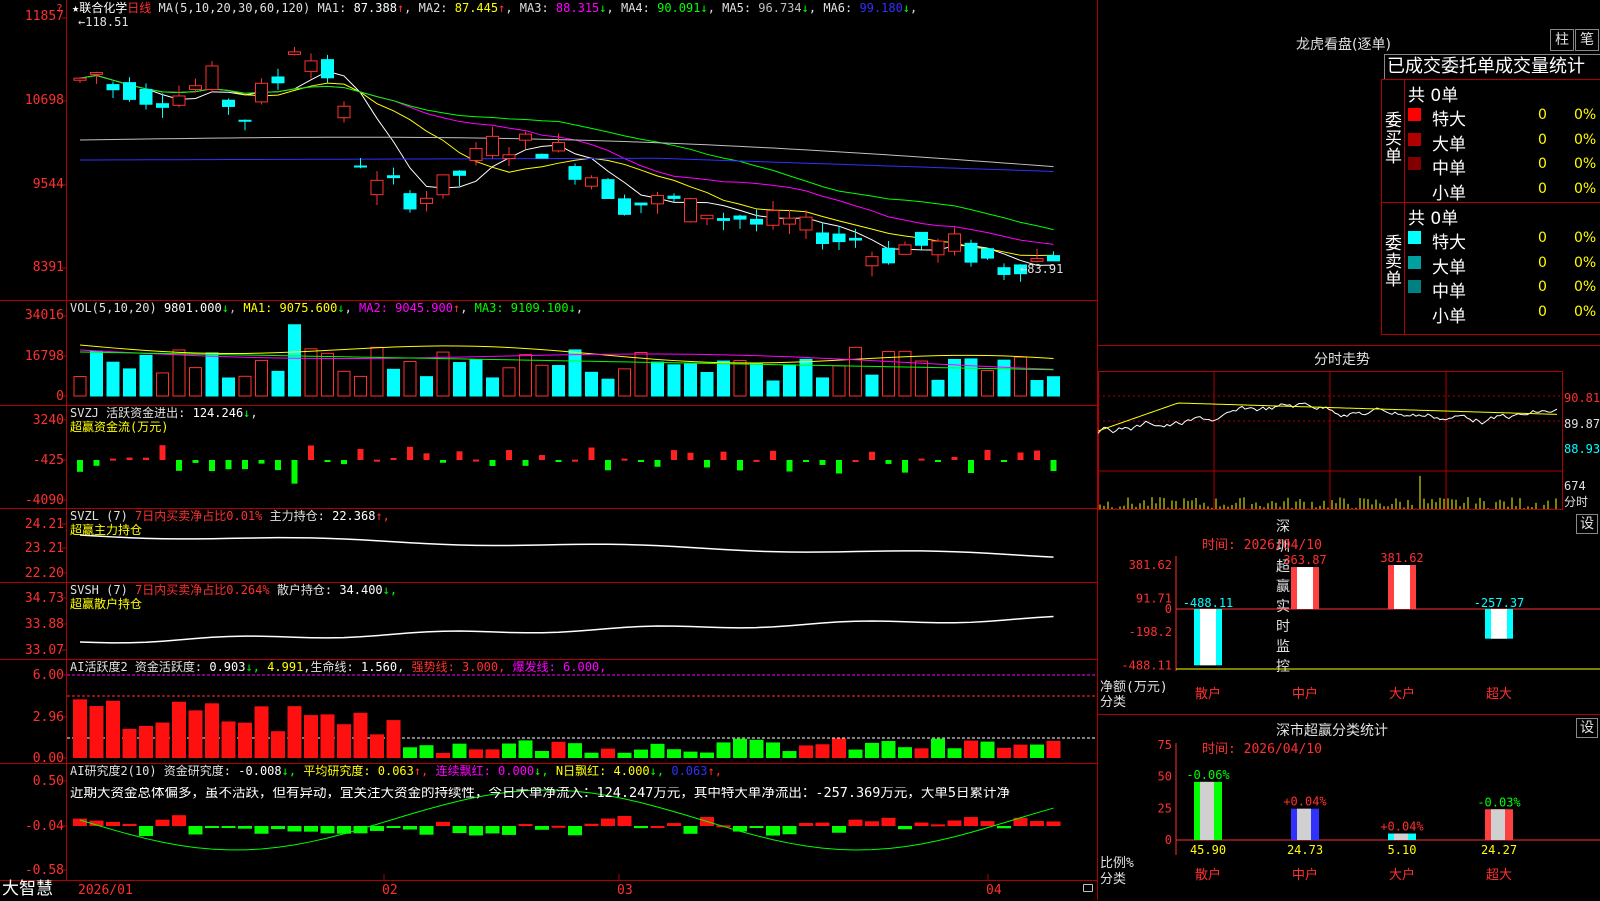 This screenshot has height=901, width=1600. Describe the element at coordinates (1540, 66) in the screenshot. I see `tab-volume-stats: 成交量统计` at that location.